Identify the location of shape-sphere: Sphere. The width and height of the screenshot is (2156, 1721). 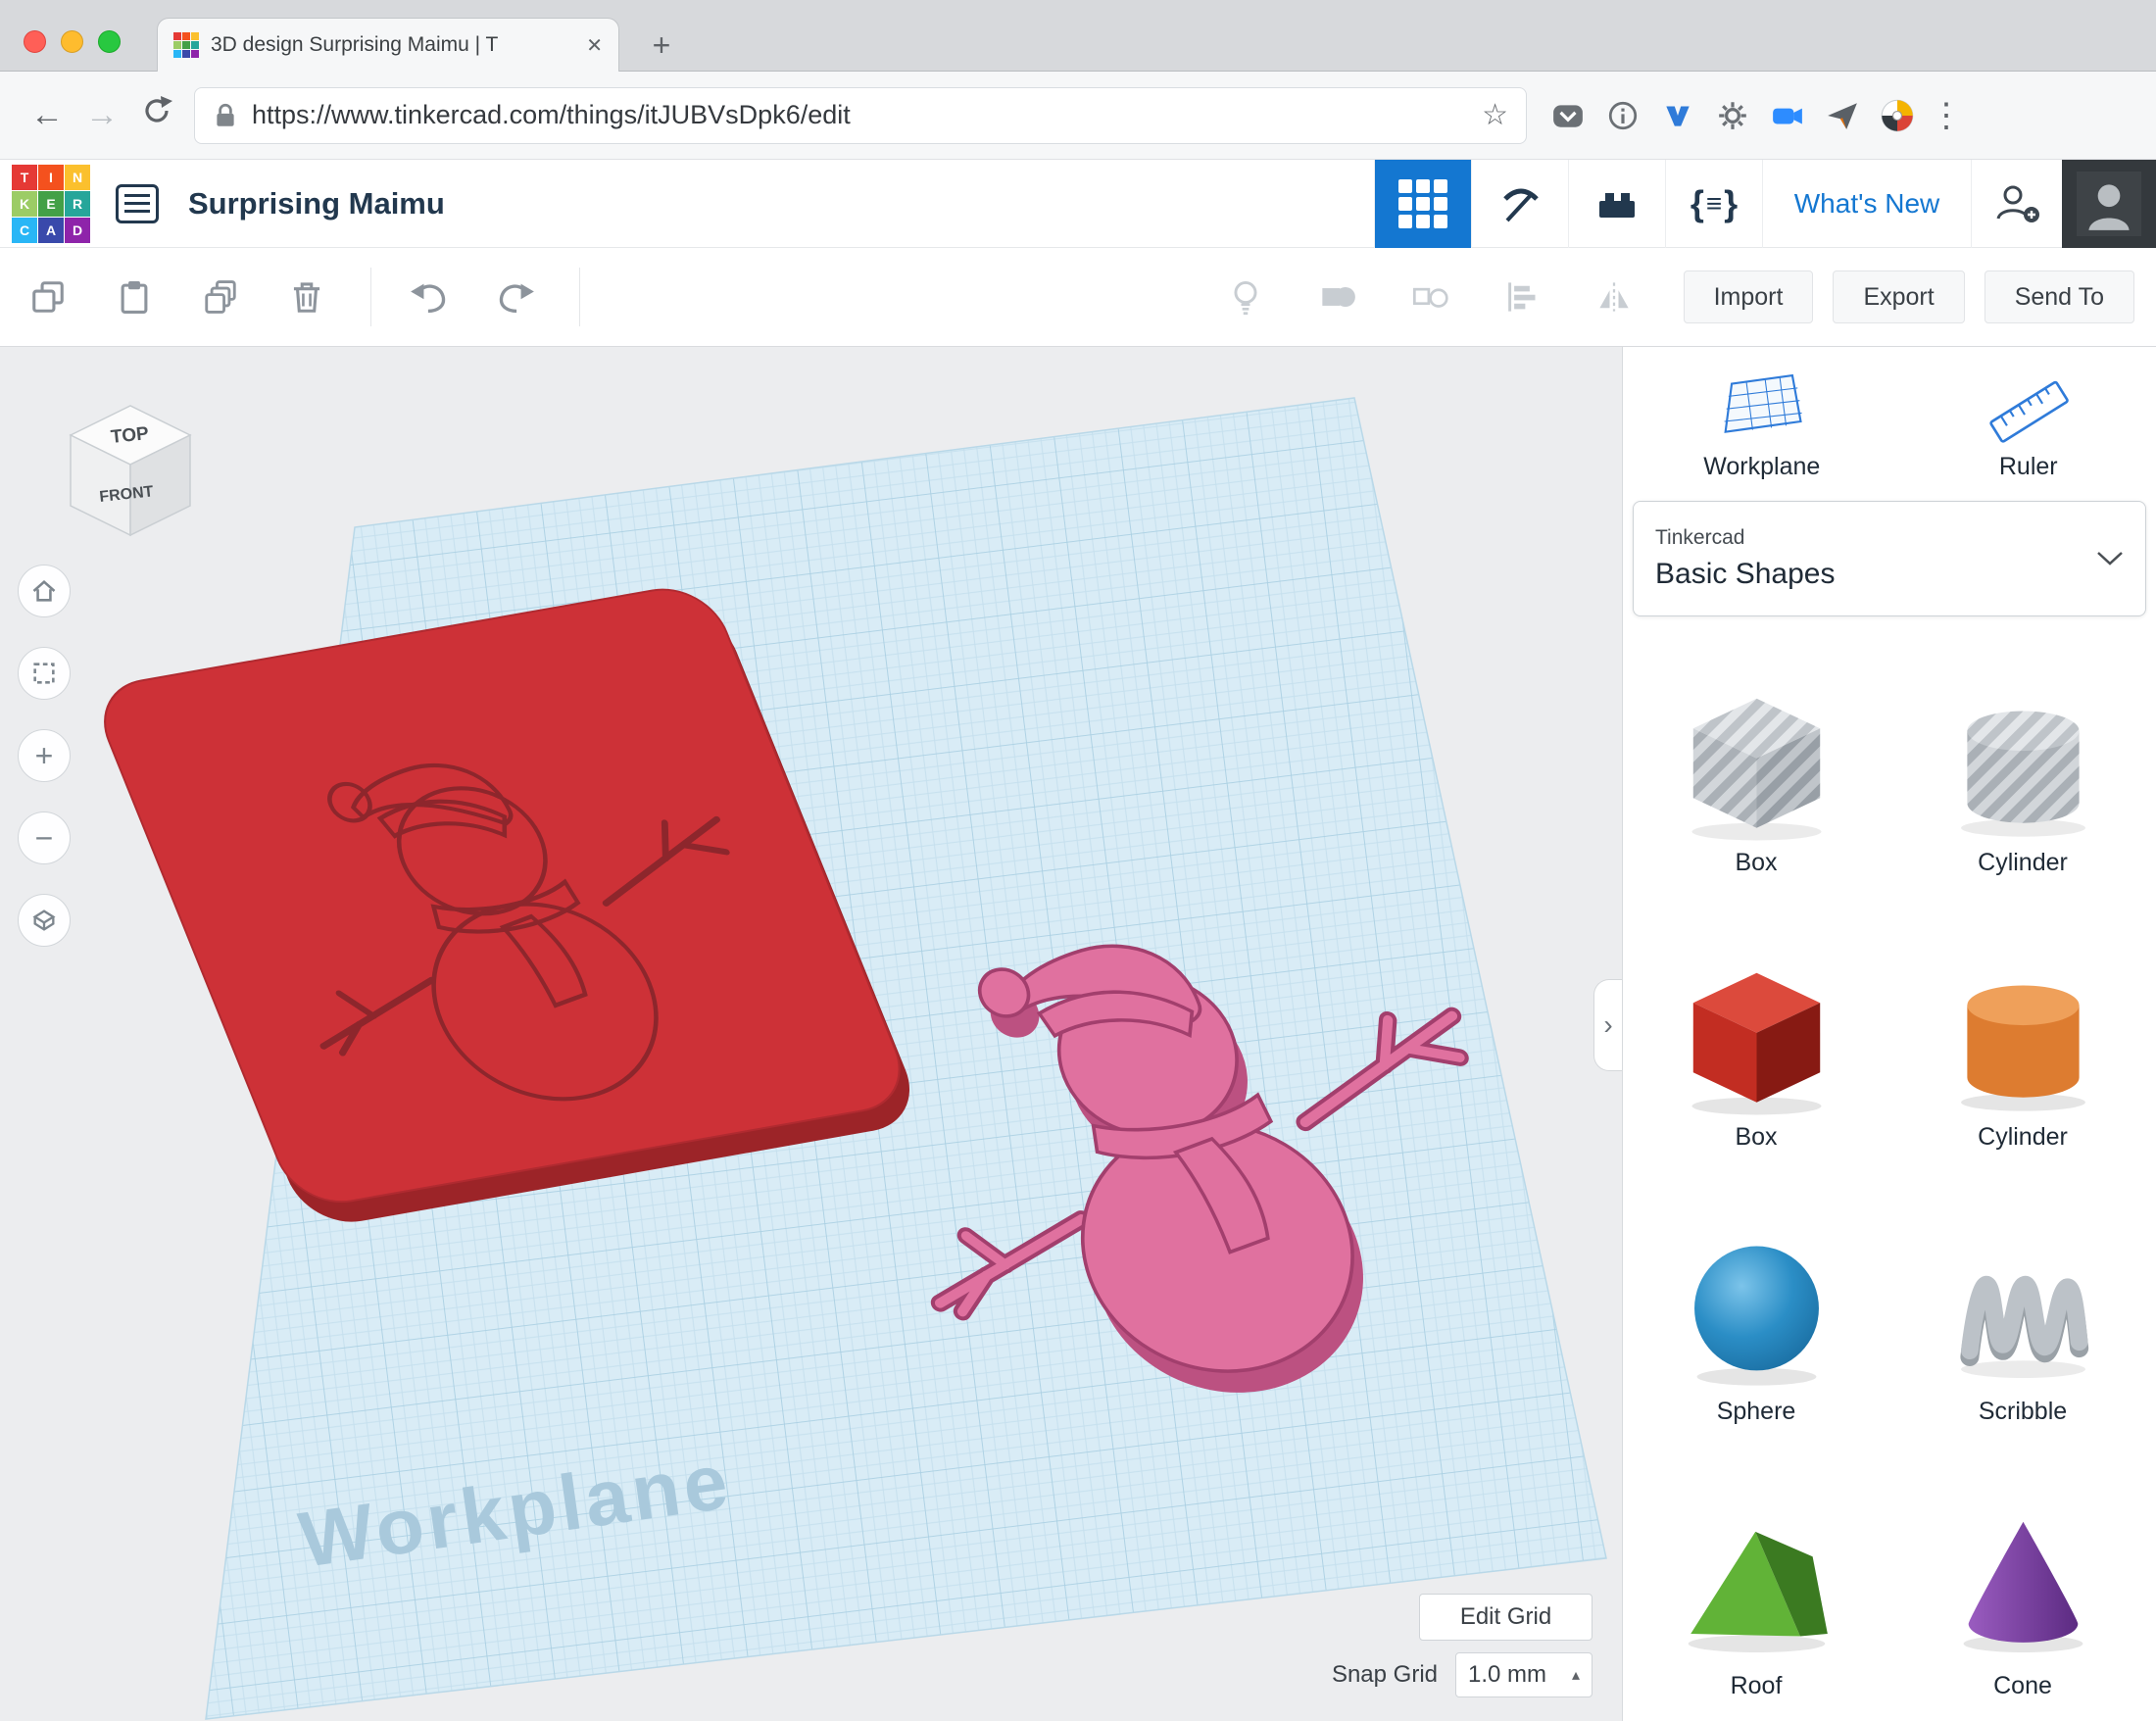
(1757, 1328).